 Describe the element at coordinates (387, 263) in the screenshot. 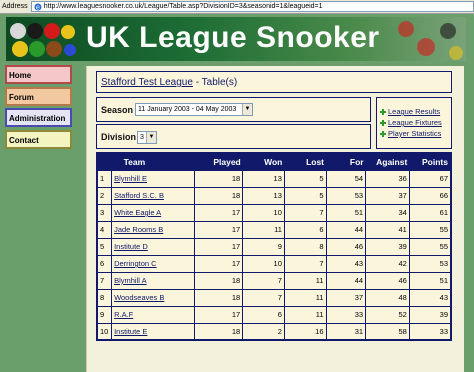

I see `cell-against: 42` at that location.